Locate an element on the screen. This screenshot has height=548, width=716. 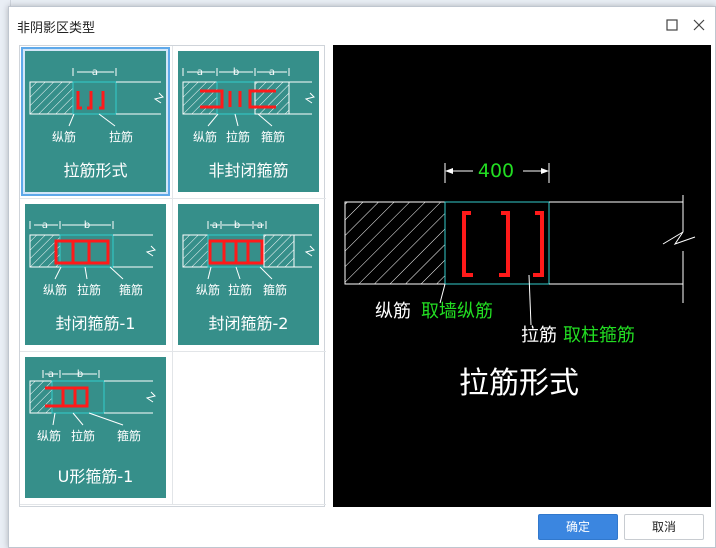
dialog-titlebar: 非阴影区类型 is located at coordinates (362, 25).